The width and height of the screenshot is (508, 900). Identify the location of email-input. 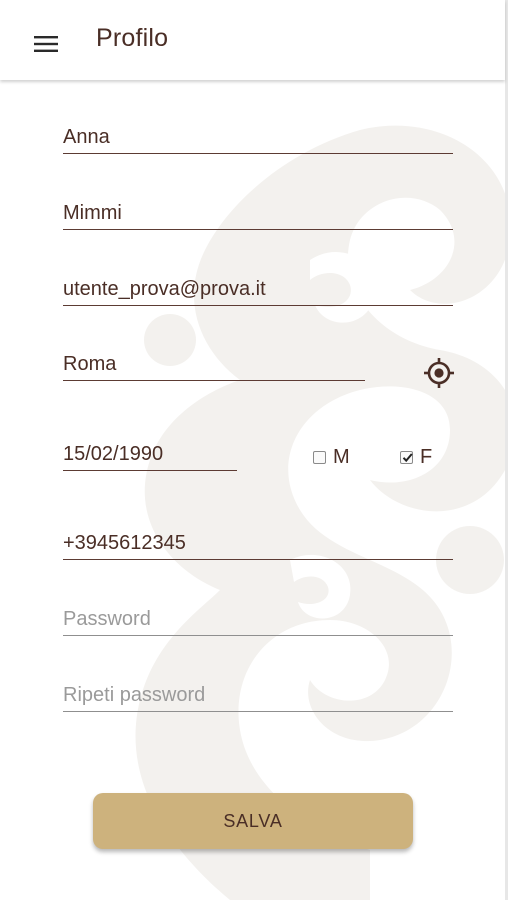
(258, 289).